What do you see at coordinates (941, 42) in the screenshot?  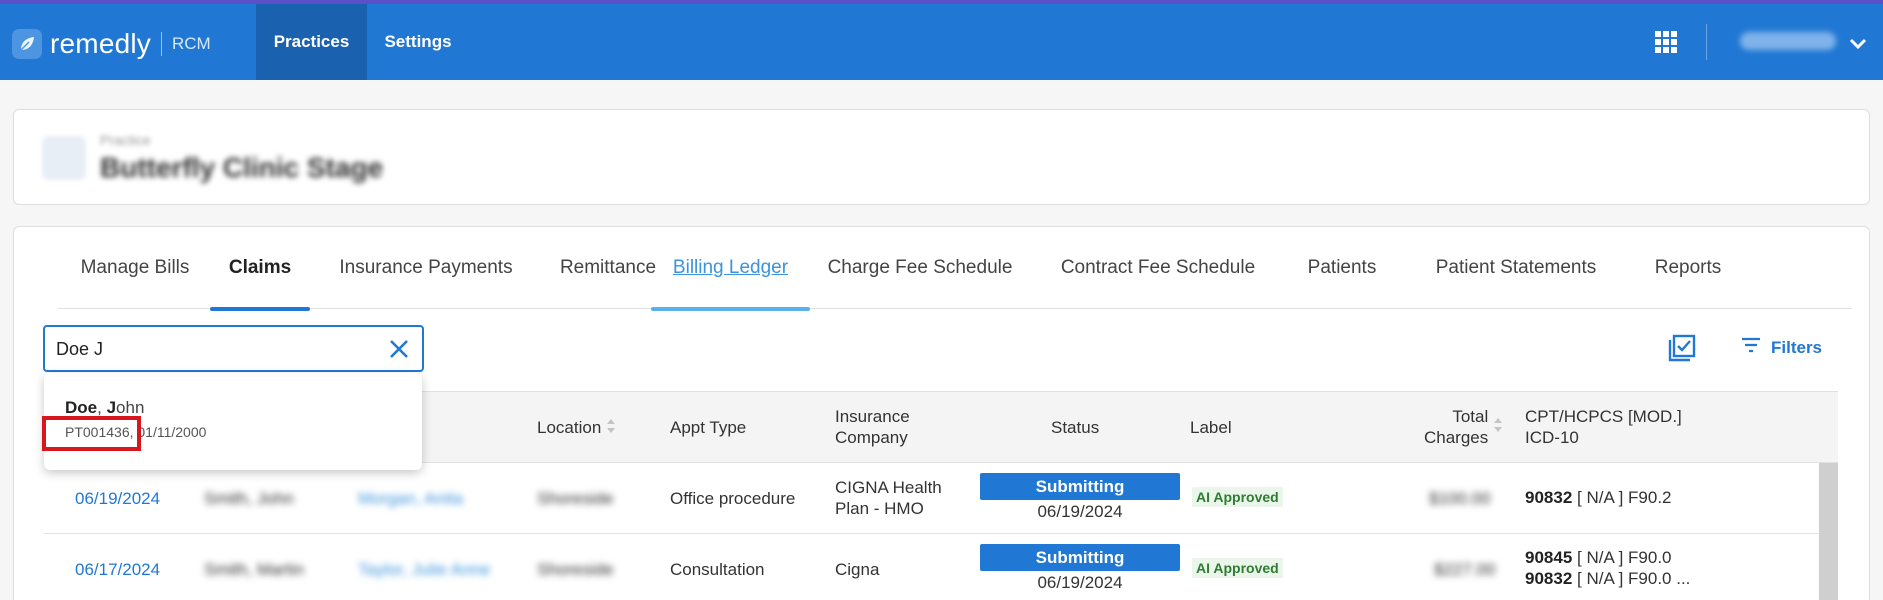 I see `top-navbar: remedly RCM Practices Settings` at bounding box center [941, 42].